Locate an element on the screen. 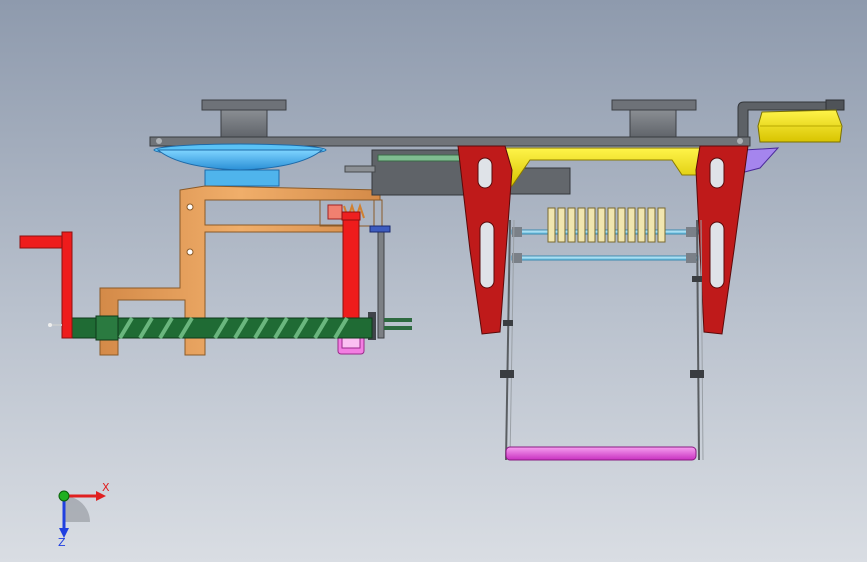 Image resolution: width=867 pixels, height=562 pixels. triad-shadow is located at coordinates (77, 509).